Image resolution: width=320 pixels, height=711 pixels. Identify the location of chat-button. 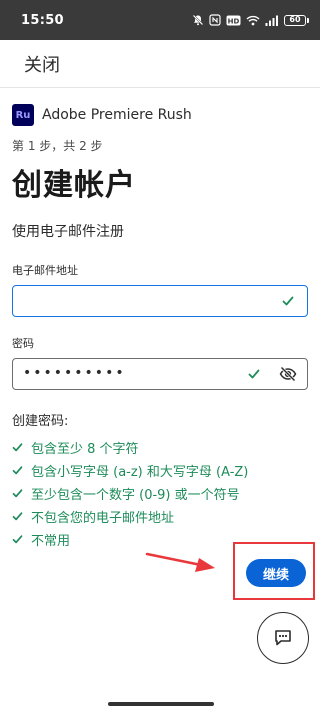
(283, 638).